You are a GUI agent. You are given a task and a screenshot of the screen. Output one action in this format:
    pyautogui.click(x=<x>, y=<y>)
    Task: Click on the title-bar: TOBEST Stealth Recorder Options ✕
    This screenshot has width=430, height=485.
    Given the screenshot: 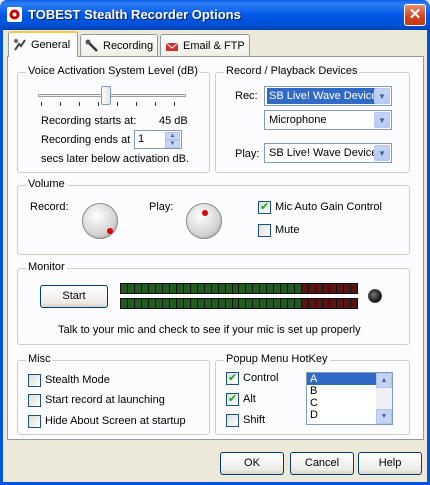 What is the action you would take?
    pyautogui.click(x=215, y=15)
    